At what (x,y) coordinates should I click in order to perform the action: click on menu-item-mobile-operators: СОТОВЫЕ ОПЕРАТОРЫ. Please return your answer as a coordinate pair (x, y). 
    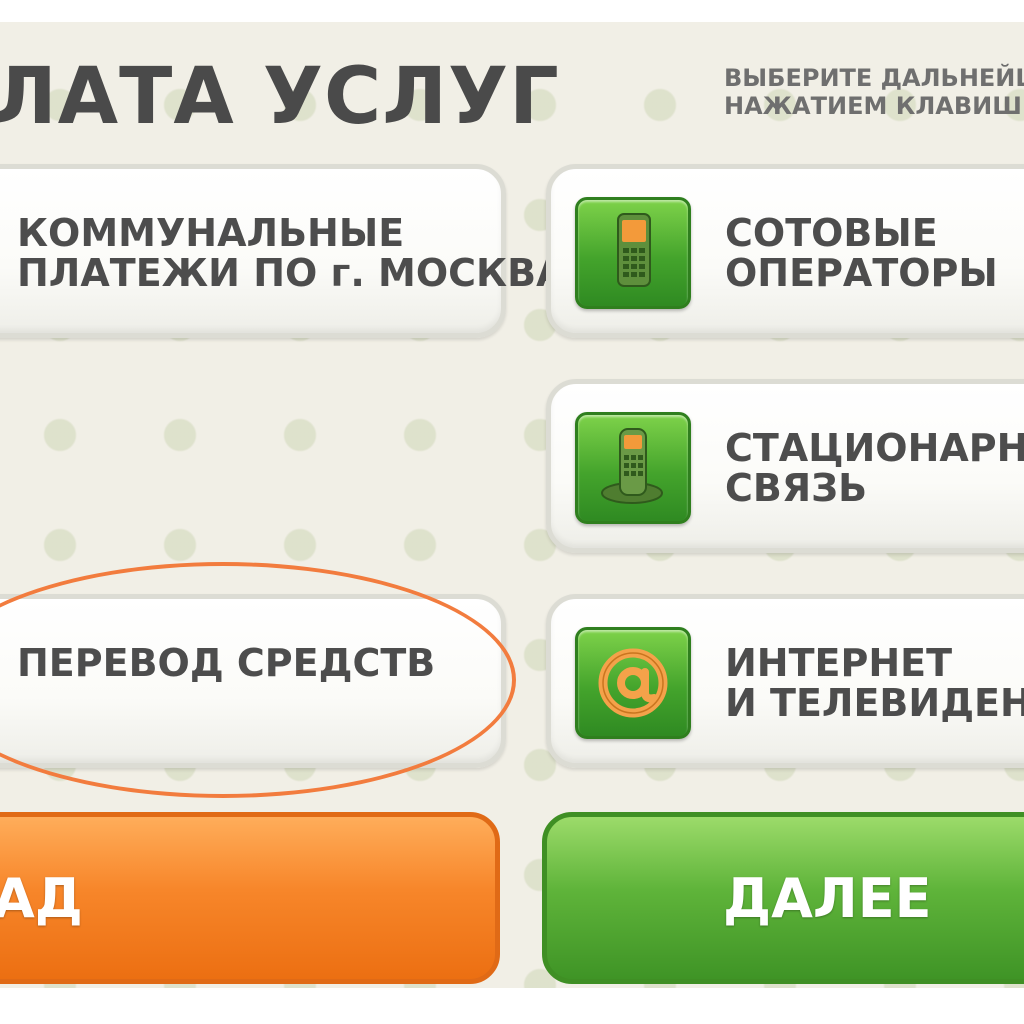
    Looking at the image, I should click on (785, 251).